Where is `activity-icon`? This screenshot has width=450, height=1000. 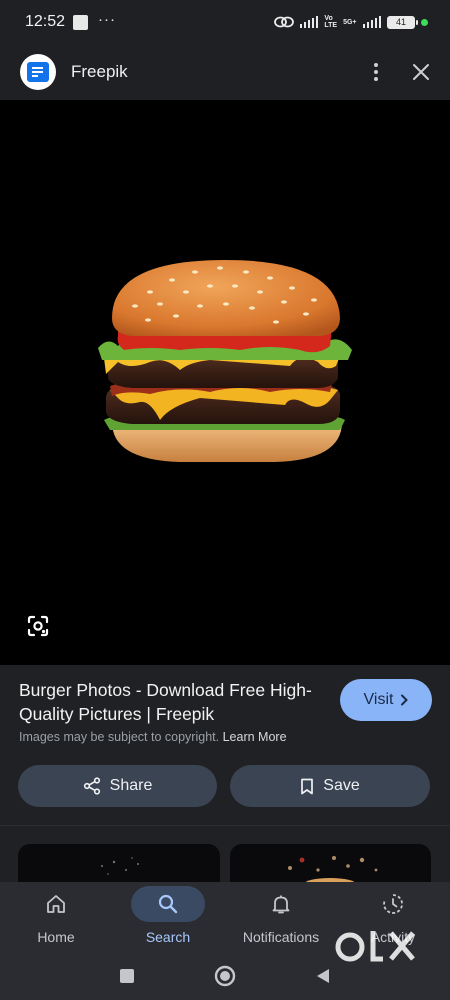 activity-icon is located at coordinates (393, 904).